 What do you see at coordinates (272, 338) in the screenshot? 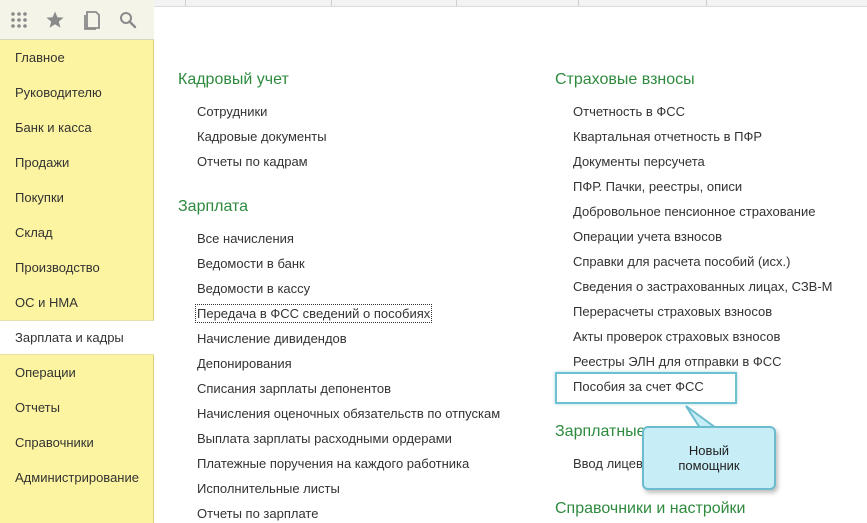
I see `link-dividends: Начисление дивидендов` at bounding box center [272, 338].